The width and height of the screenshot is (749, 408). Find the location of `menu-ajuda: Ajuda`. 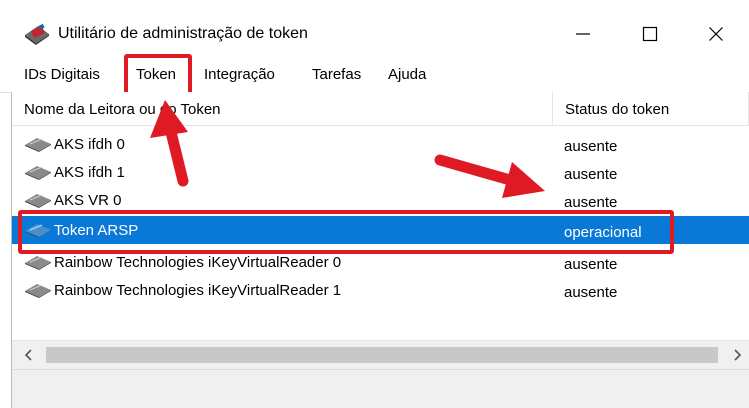

menu-ajuda: Ajuda is located at coordinates (407, 74).